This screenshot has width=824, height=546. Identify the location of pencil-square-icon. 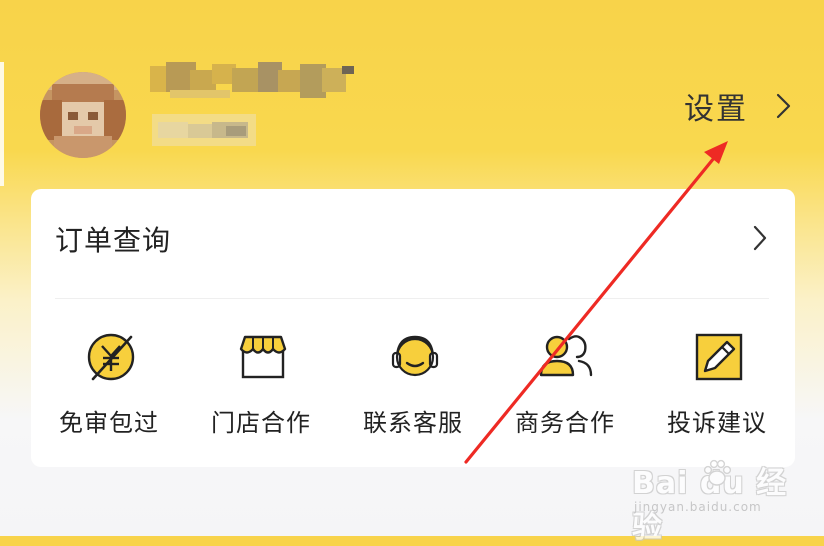
(719, 357).